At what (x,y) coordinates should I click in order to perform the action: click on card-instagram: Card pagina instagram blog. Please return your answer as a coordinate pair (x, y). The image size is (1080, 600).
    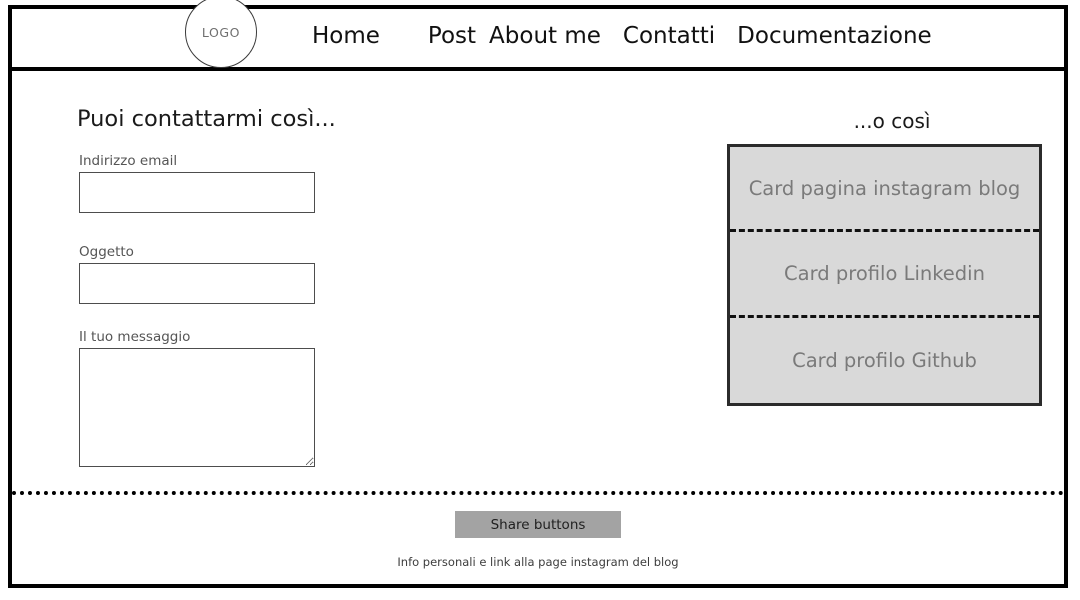
    Looking at the image, I should click on (884, 190).